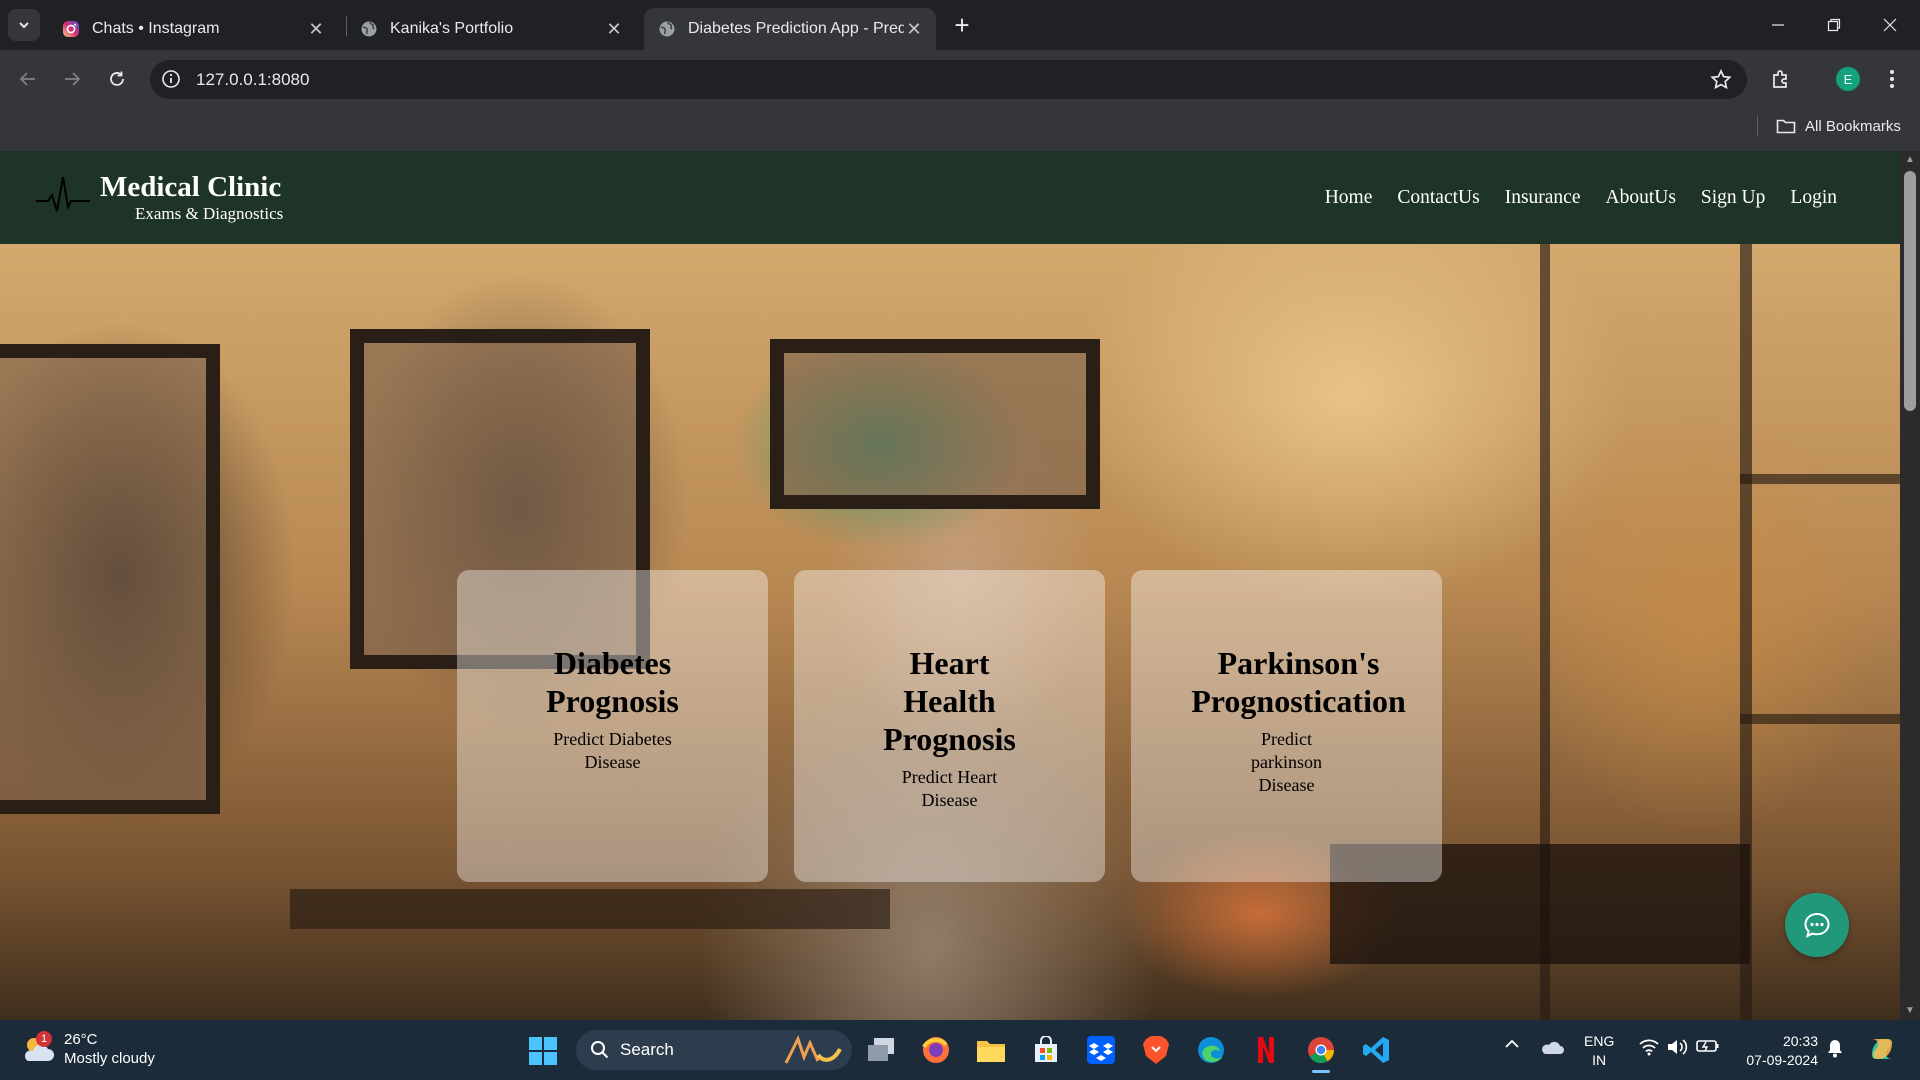  I want to click on close-window-button, so click(1890, 25).